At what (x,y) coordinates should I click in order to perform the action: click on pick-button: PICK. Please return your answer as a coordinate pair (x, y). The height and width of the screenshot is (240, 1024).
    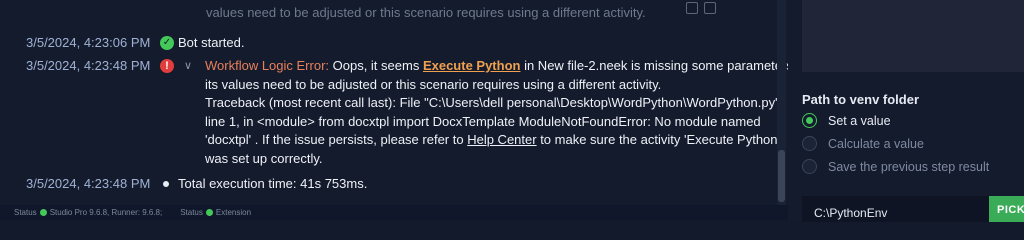
    Looking at the image, I should click on (1006, 209).